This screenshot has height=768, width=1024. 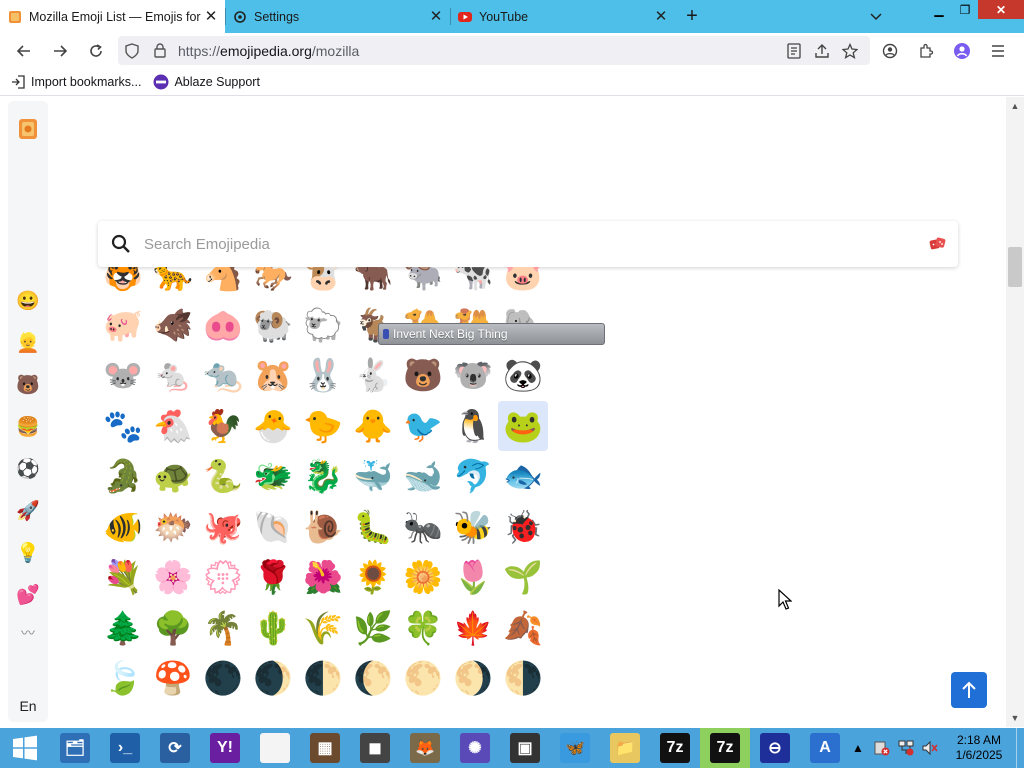 What do you see at coordinates (473, 628) in the screenshot?
I see `emoji-cell: 🍁` at bounding box center [473, 628].